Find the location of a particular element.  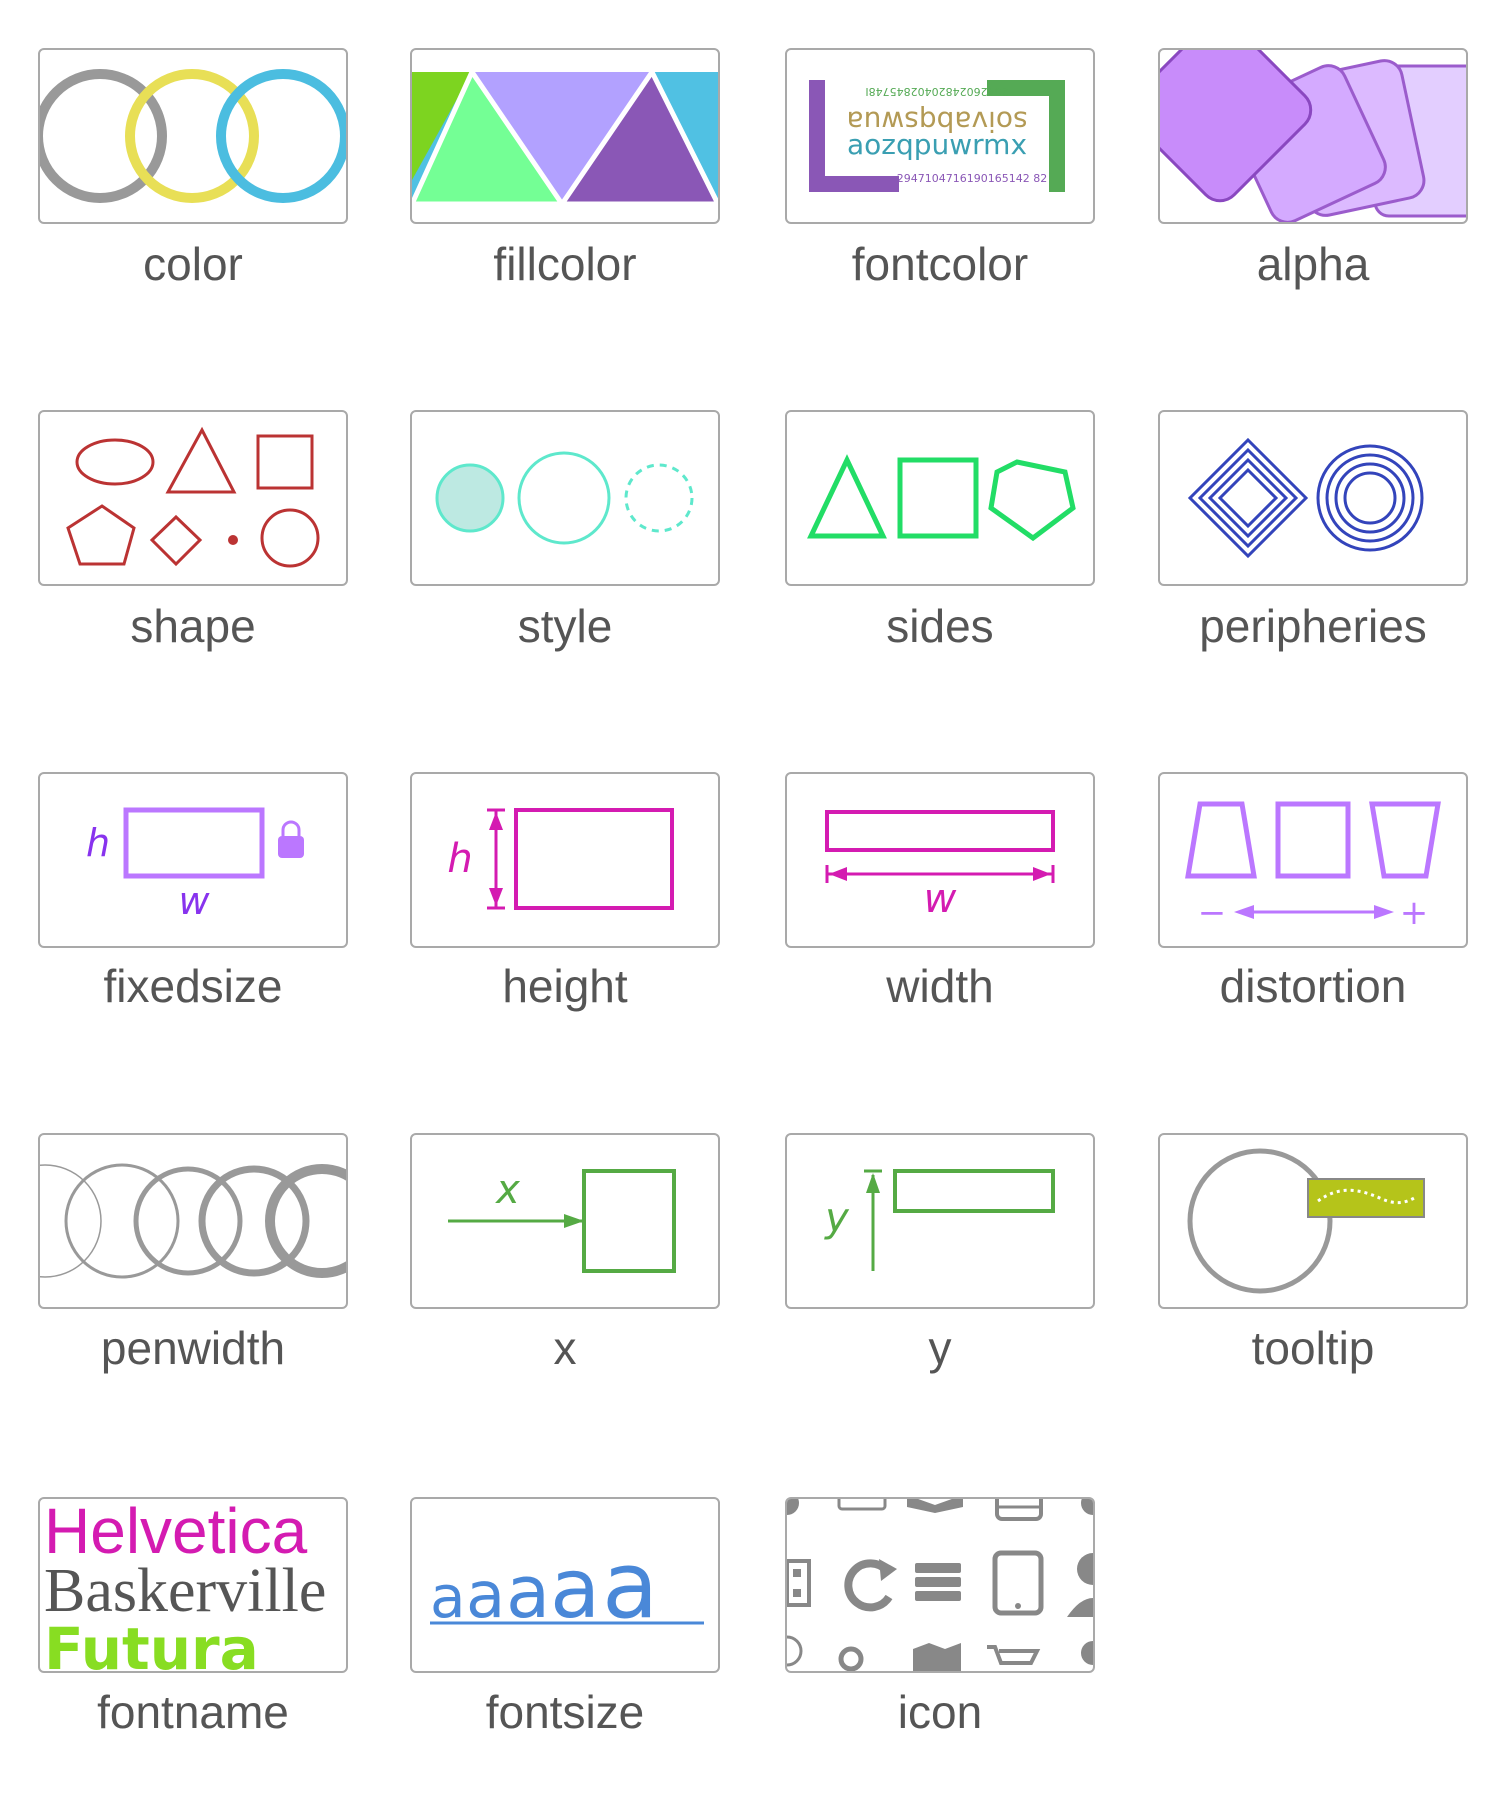

color-tile is located at coordinates (193, 136).